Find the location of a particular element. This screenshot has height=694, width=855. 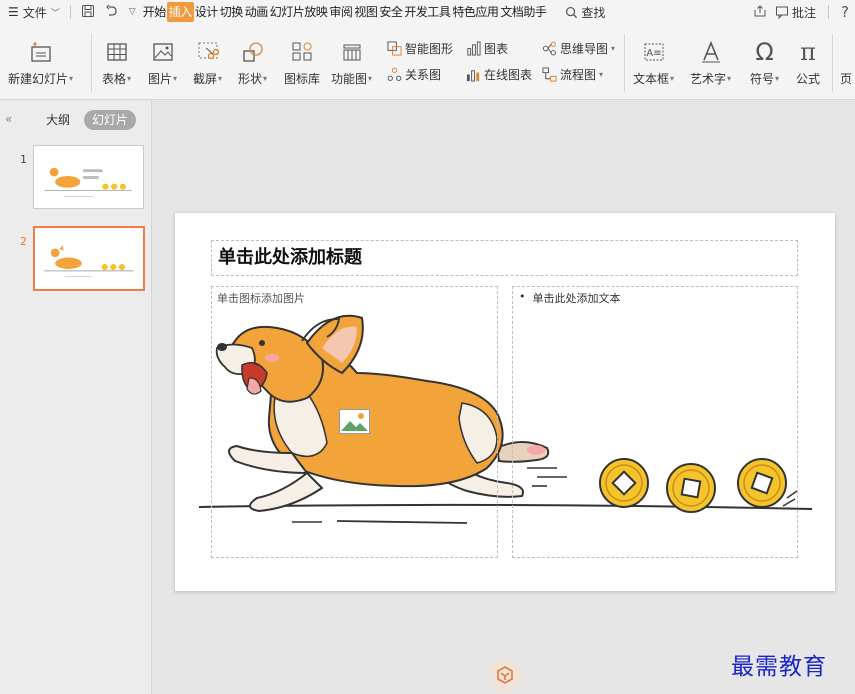

watermark-text: 最需教育 is located at coordinates (779, 667).